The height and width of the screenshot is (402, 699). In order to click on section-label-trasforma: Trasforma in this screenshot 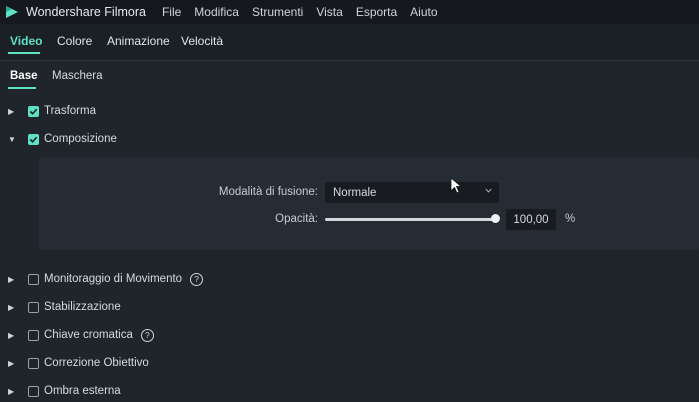, I will do `click(70, 111)`.